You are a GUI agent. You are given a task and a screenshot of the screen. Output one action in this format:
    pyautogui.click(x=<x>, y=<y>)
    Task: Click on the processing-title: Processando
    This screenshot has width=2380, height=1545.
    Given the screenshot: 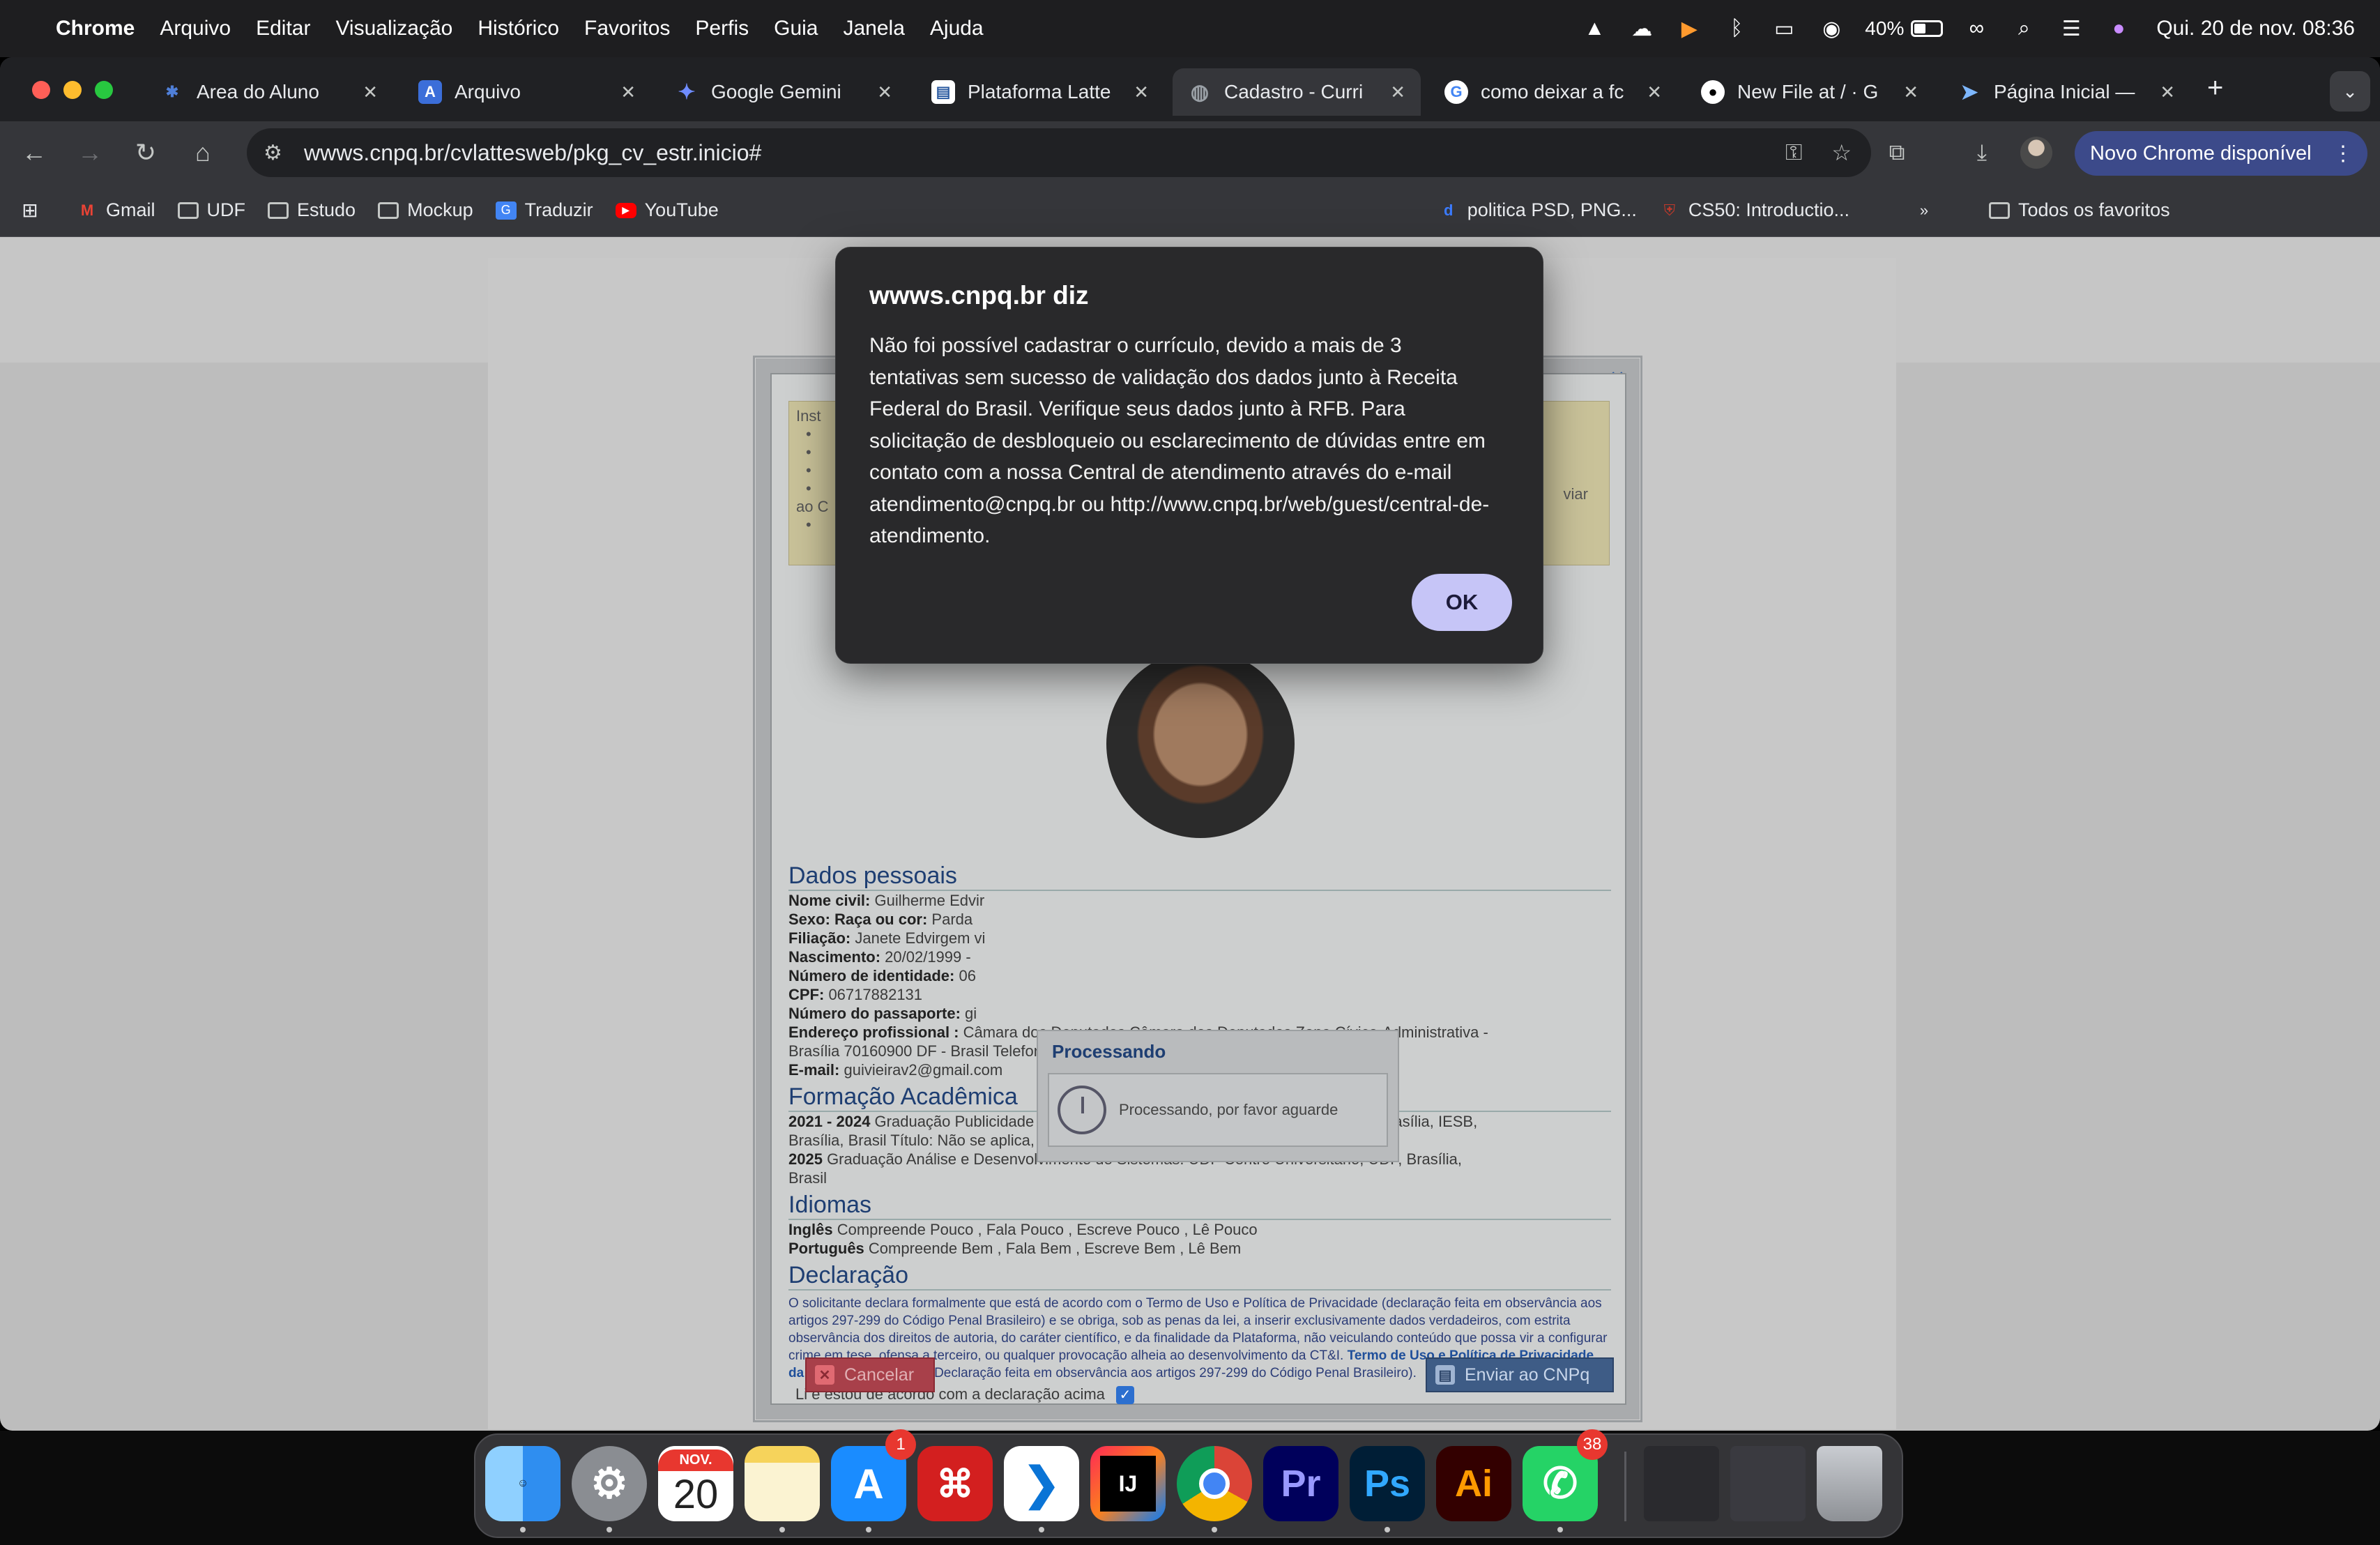 What is the action you would take?
    pyautogui.click(x=1109, y=1051)
    